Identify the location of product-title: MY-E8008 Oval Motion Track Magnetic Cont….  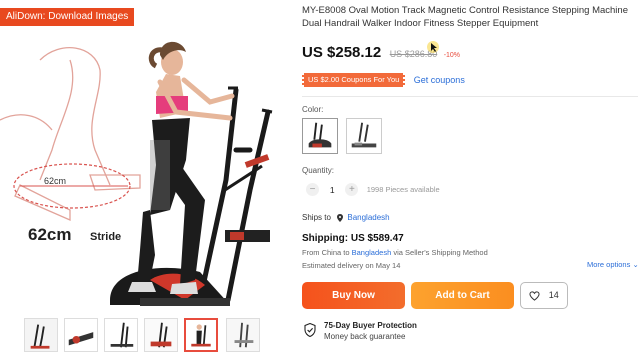
(465, 17).